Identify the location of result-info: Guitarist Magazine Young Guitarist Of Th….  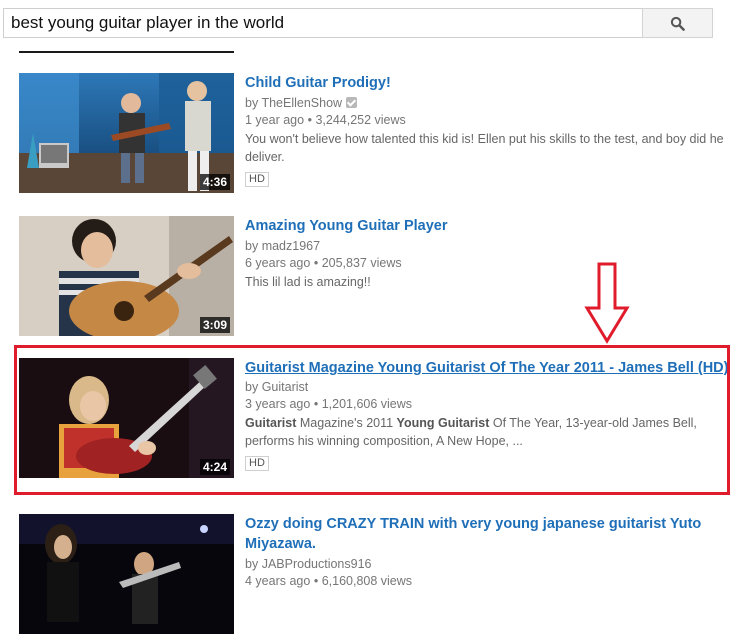
(492, 414).